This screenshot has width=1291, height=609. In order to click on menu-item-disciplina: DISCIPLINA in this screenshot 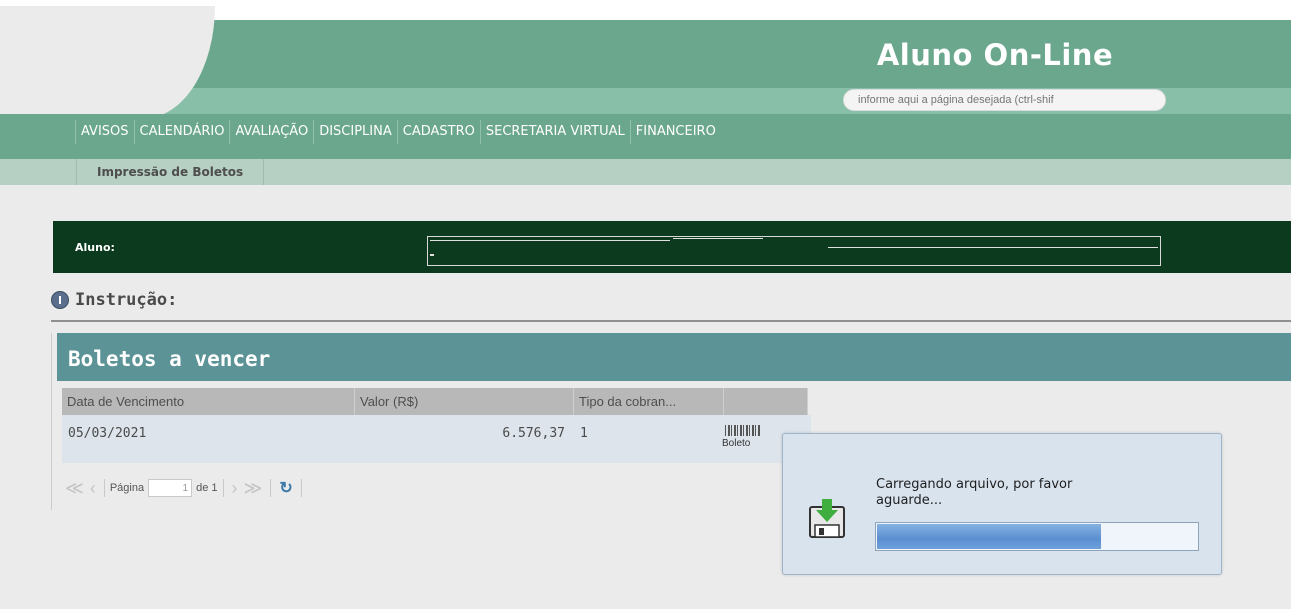, I will do `click(355, 132)`.